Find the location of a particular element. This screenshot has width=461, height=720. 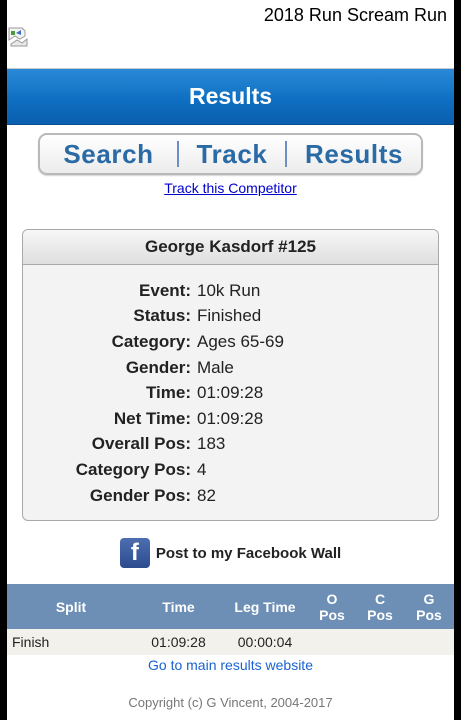

g-pos-cell is located at coordinates (429, 642).